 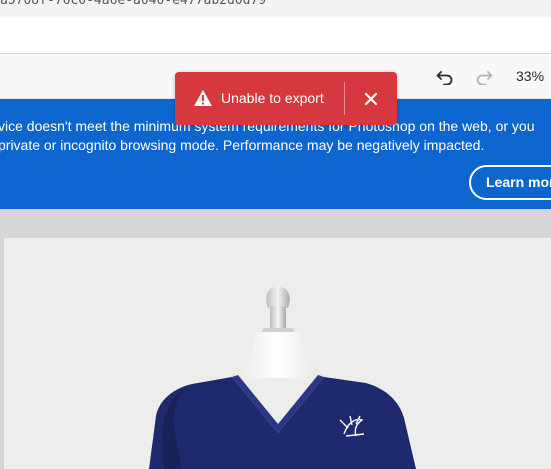 What do you see at coordinates (371, 99) in the screenshot?
I see `close-icon` at bounding box center [371, 99].